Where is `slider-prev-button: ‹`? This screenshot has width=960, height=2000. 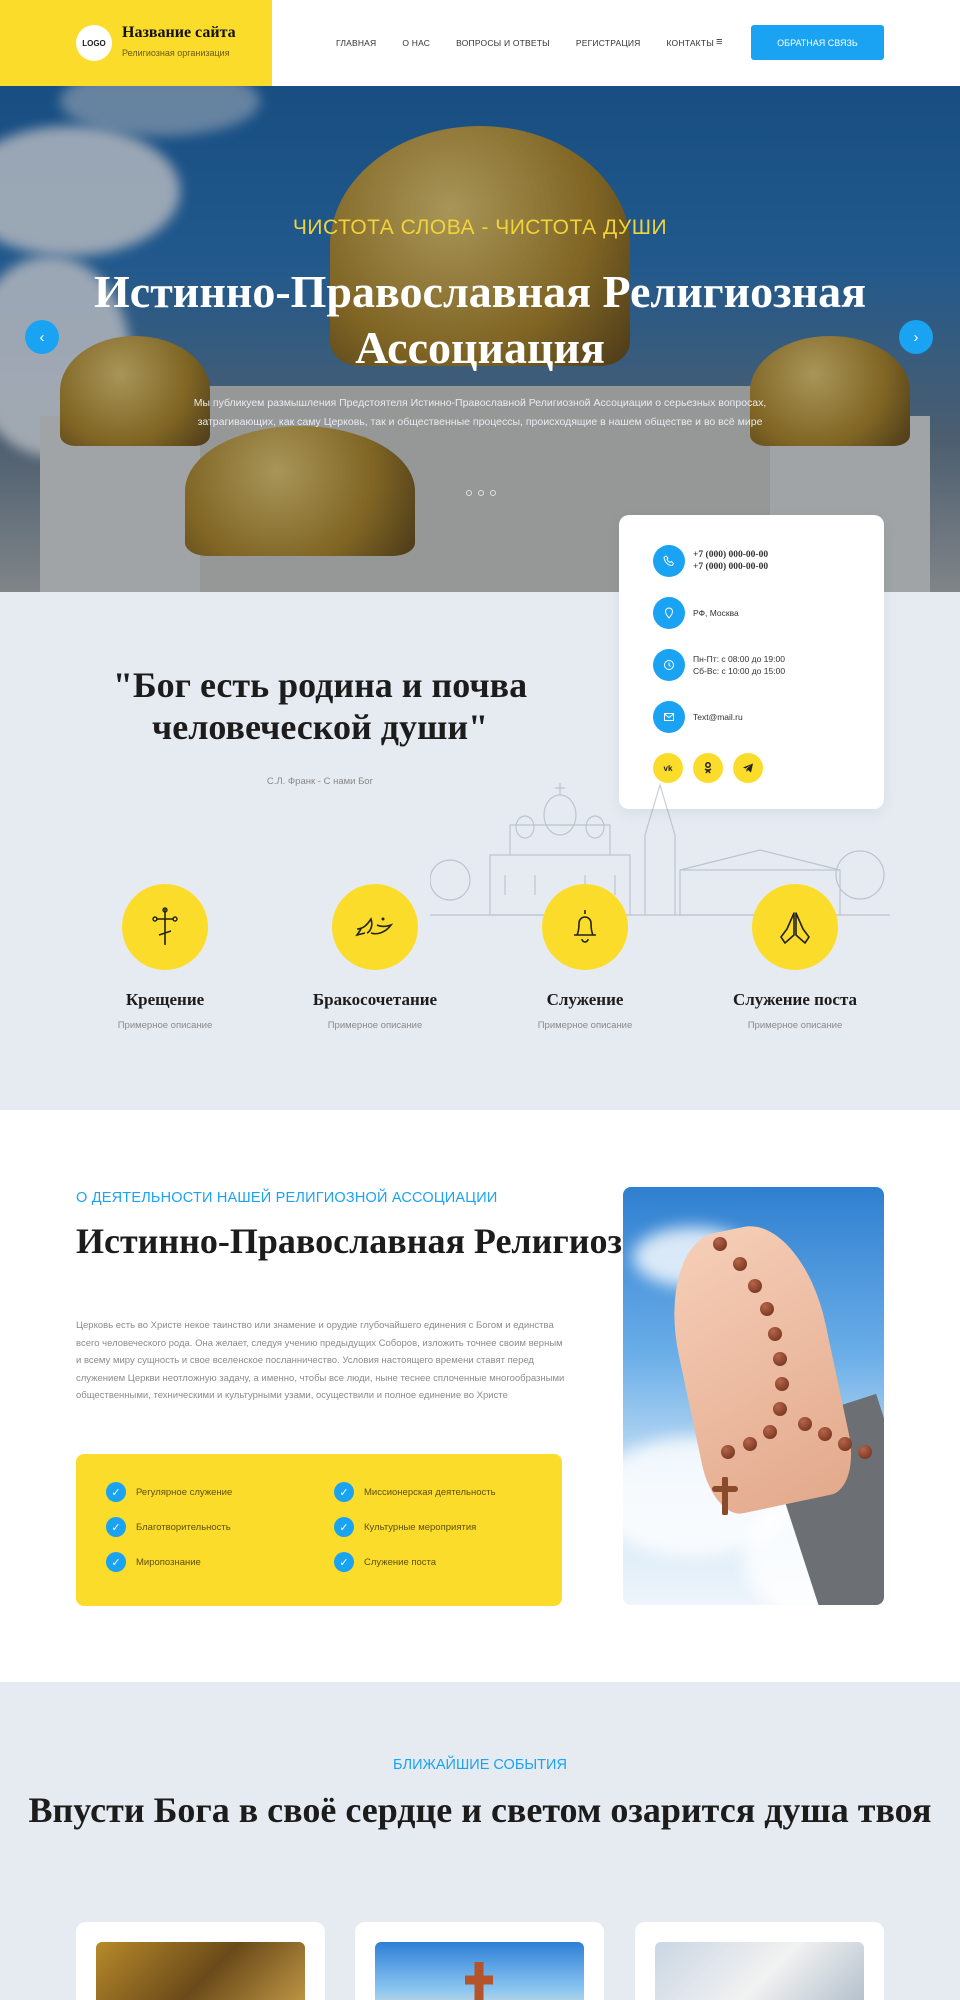 slider-prev-button: ‹ is located at coordinates (42, 337).